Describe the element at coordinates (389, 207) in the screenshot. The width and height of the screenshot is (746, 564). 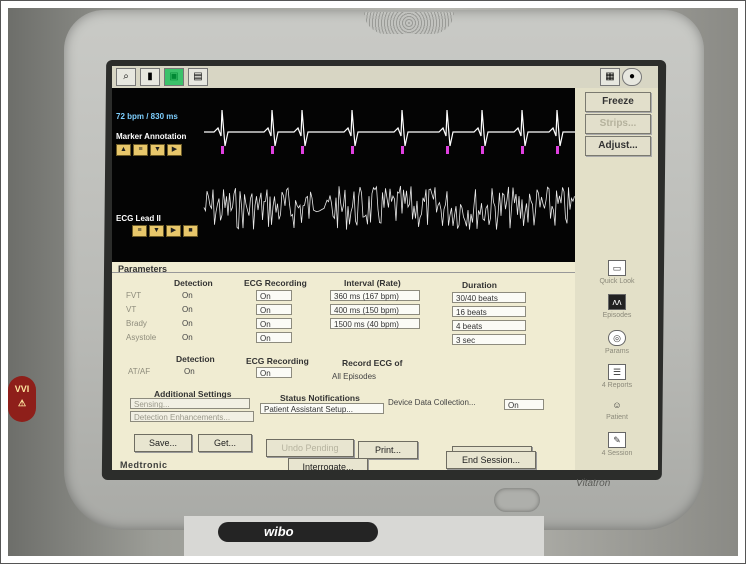
I see `lead-trace` at that location.